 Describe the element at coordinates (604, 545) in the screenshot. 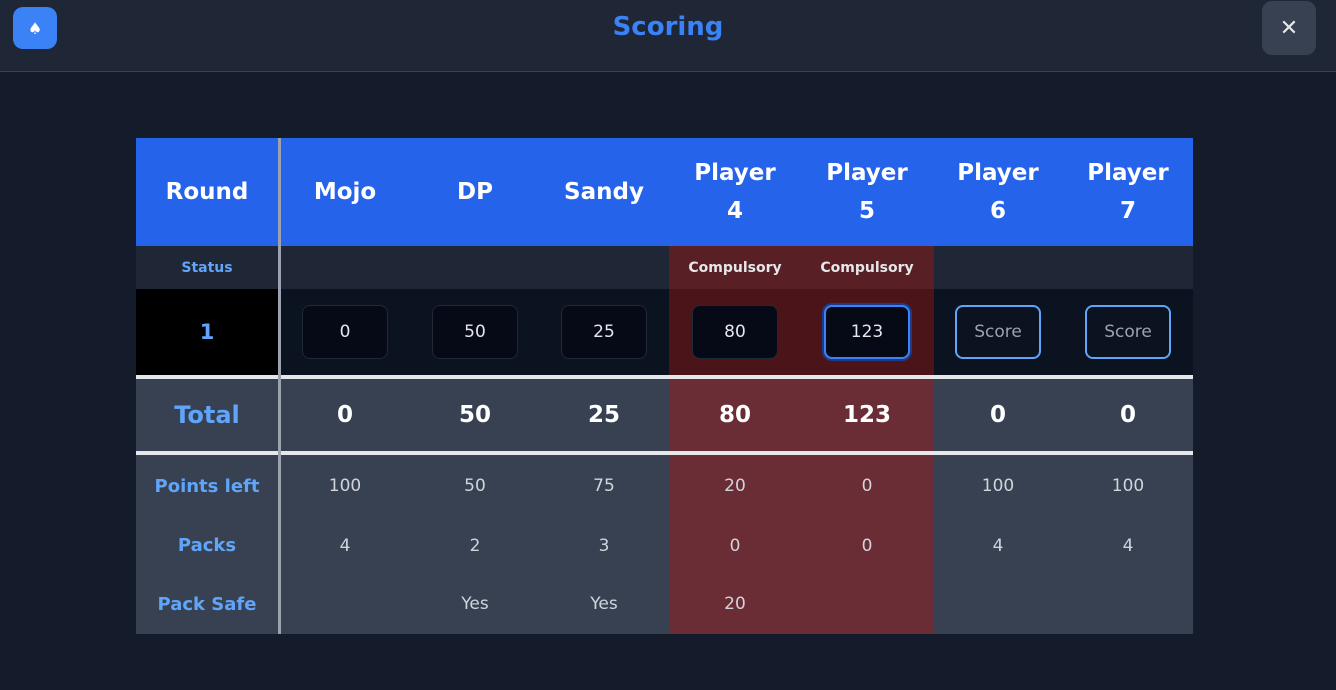

I see `packs-value: 3` at that location.